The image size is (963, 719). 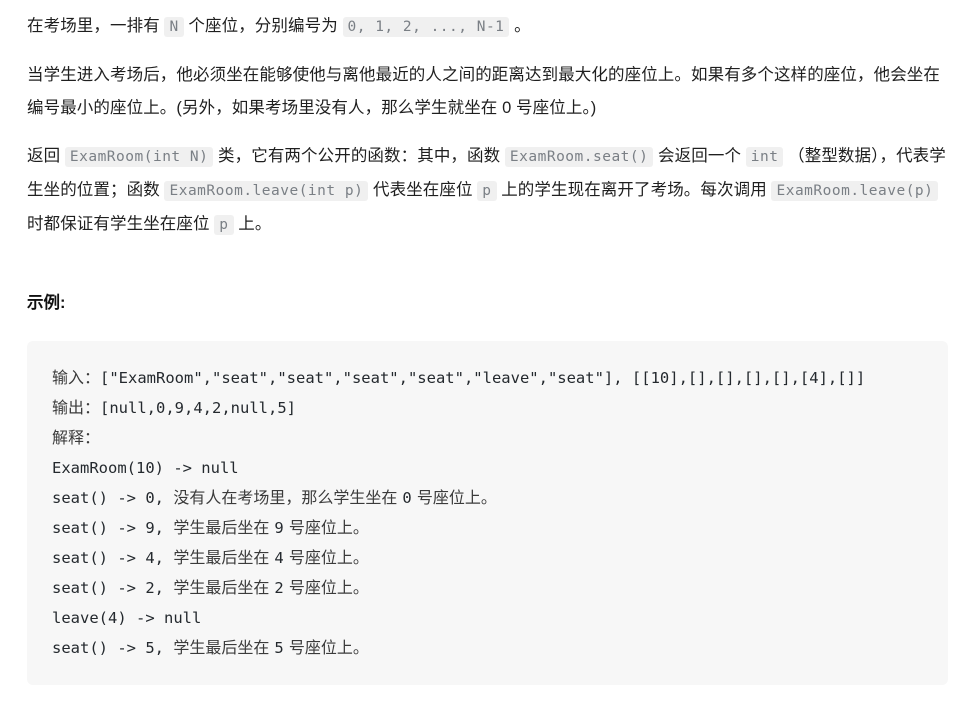 What do you see at coordinates (488, 528) in the screenshot?
I see `code-line: seat() -> 9, 学生最后坐在 9 号座位上。` at bounding box center [488, 528].